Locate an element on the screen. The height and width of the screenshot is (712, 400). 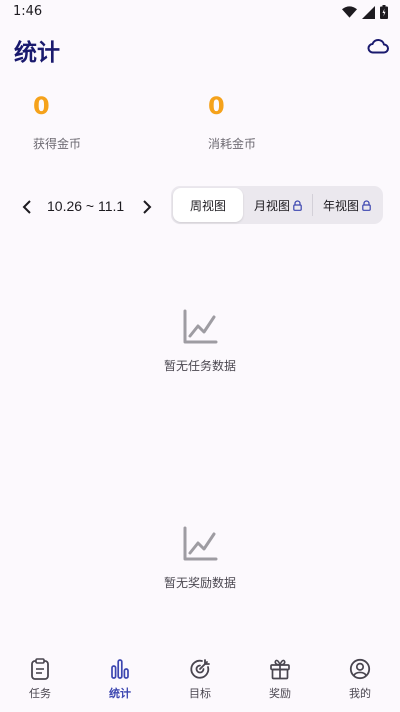
tab-month-view-label: 月视图 is located at coordinates (271, 205).